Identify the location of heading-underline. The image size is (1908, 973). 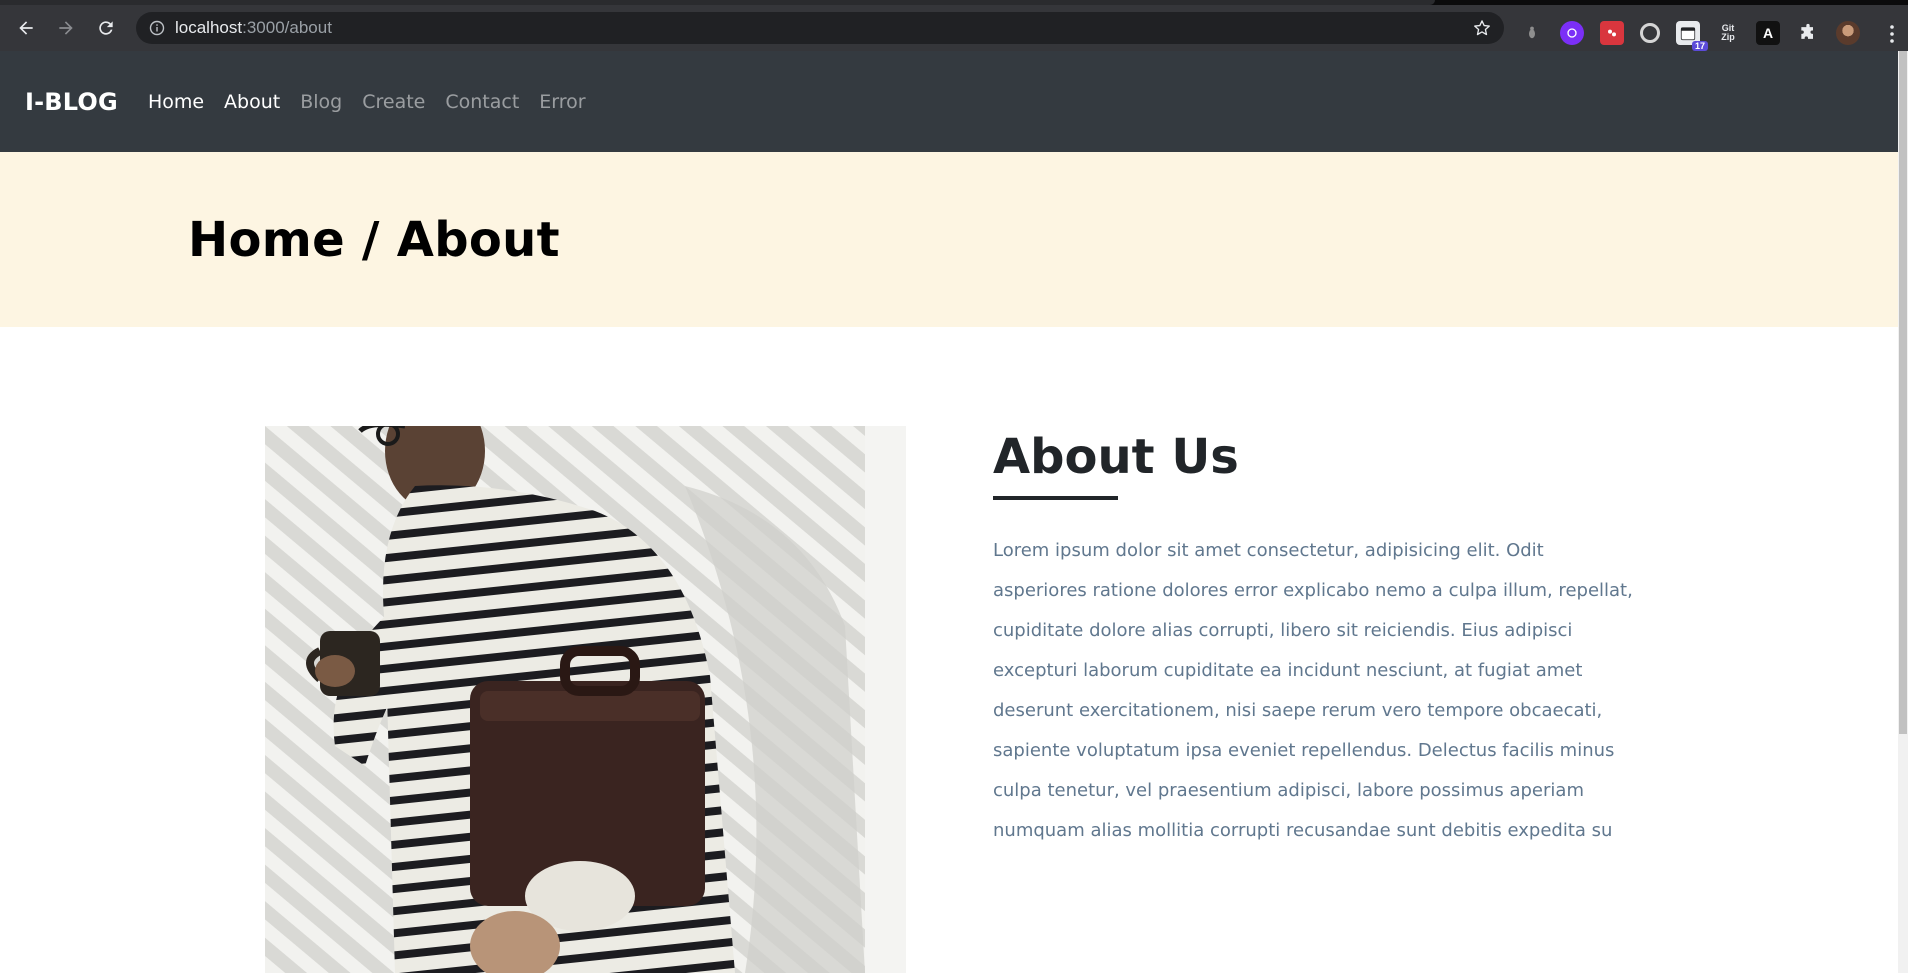
(1055, 498).